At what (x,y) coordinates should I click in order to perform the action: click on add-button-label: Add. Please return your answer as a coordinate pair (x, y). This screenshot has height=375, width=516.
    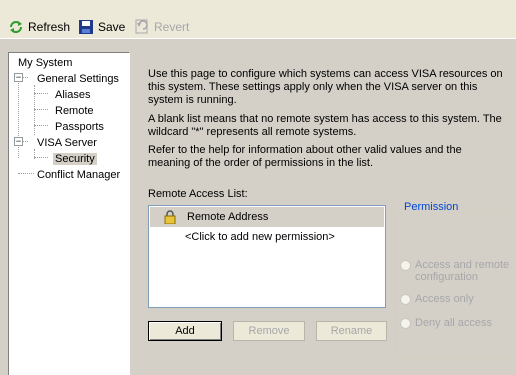
    Looking at the image, I should click on (185, 331).